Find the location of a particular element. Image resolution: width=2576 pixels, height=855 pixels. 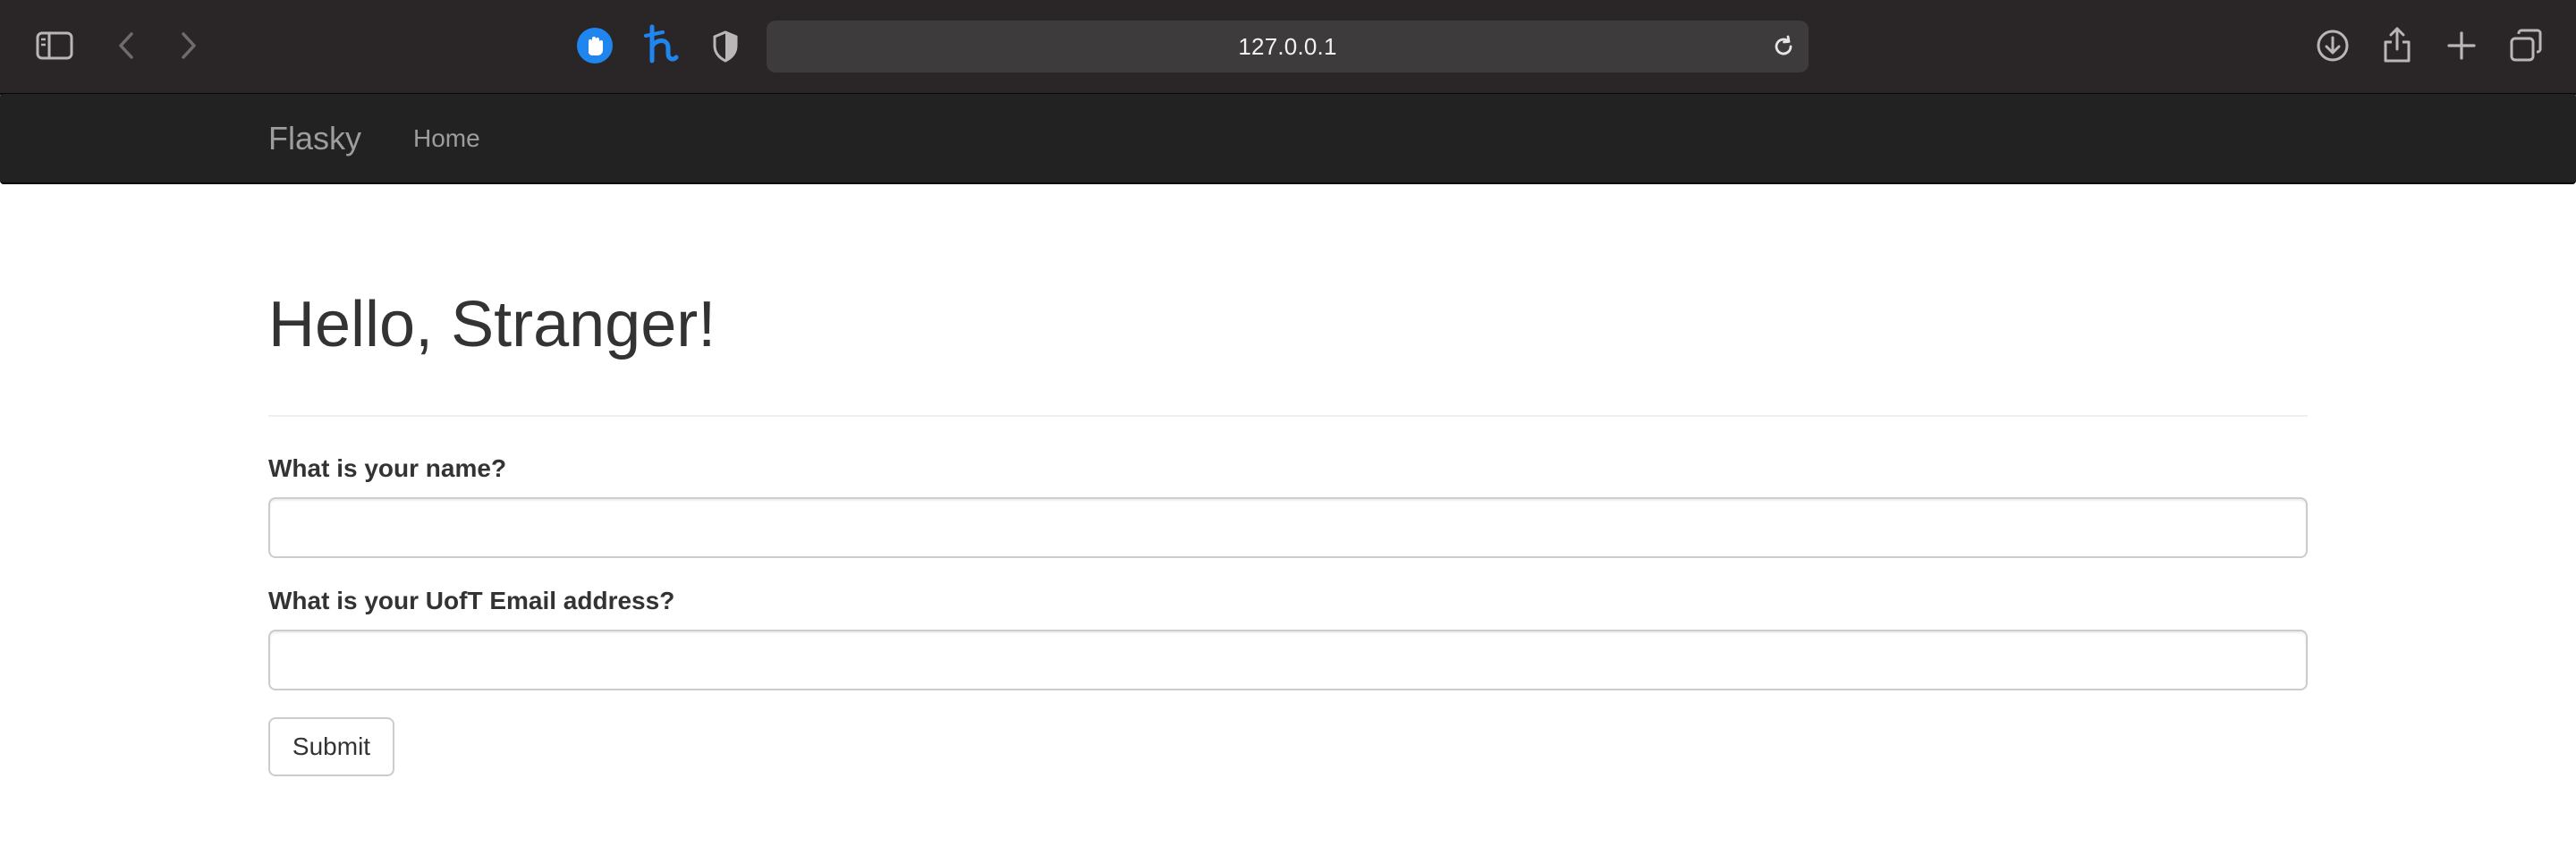

page-title: Hello, Stranger! is located at coordinates (492, 325).